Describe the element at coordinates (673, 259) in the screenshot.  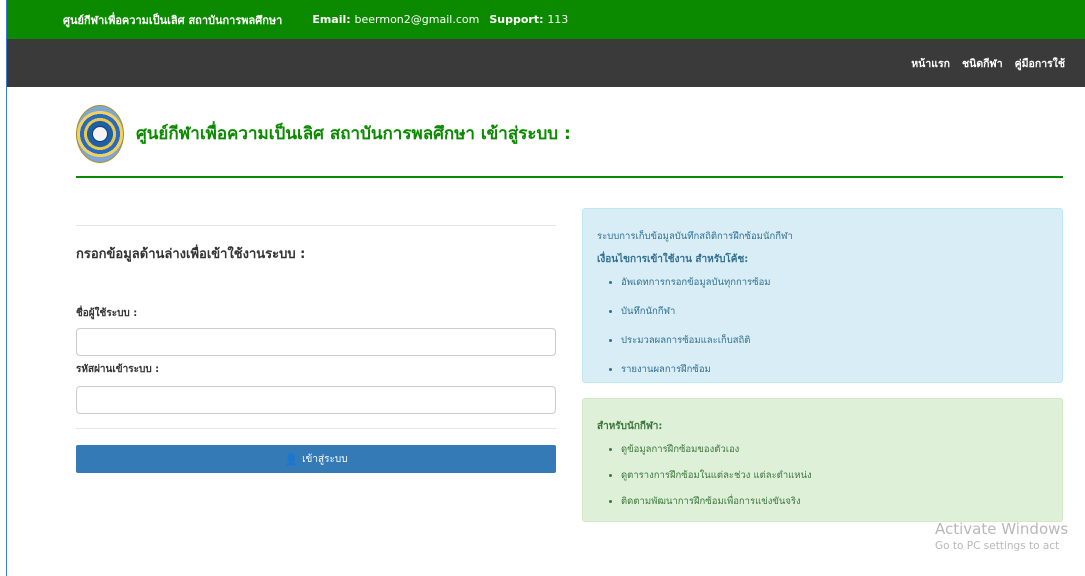
I see `info-heading: เงื่อนไขการเข้าใช้งาน สำหรับโค้ช:` at that location.